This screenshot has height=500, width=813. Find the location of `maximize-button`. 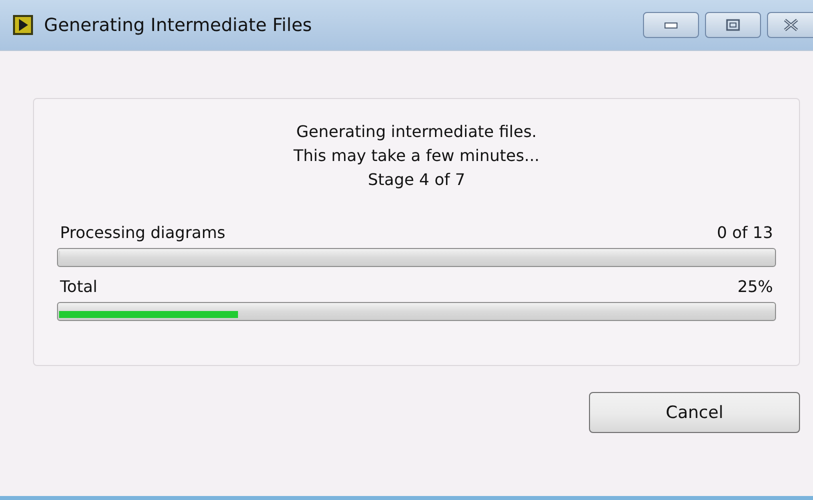

maximize-button is located at coordinates (733, 25).